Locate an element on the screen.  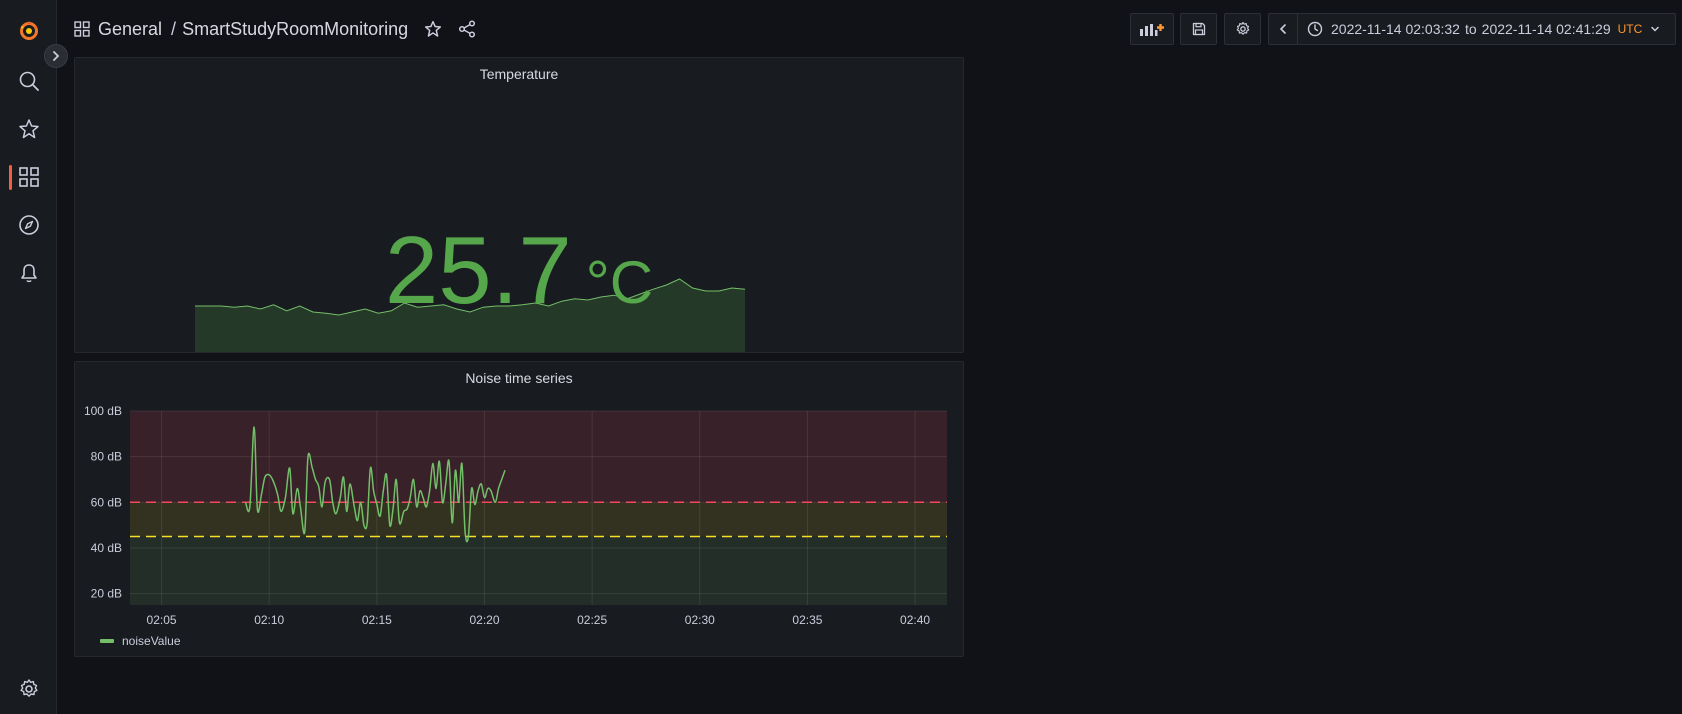
side-menu is located at coordinates (28, 357).